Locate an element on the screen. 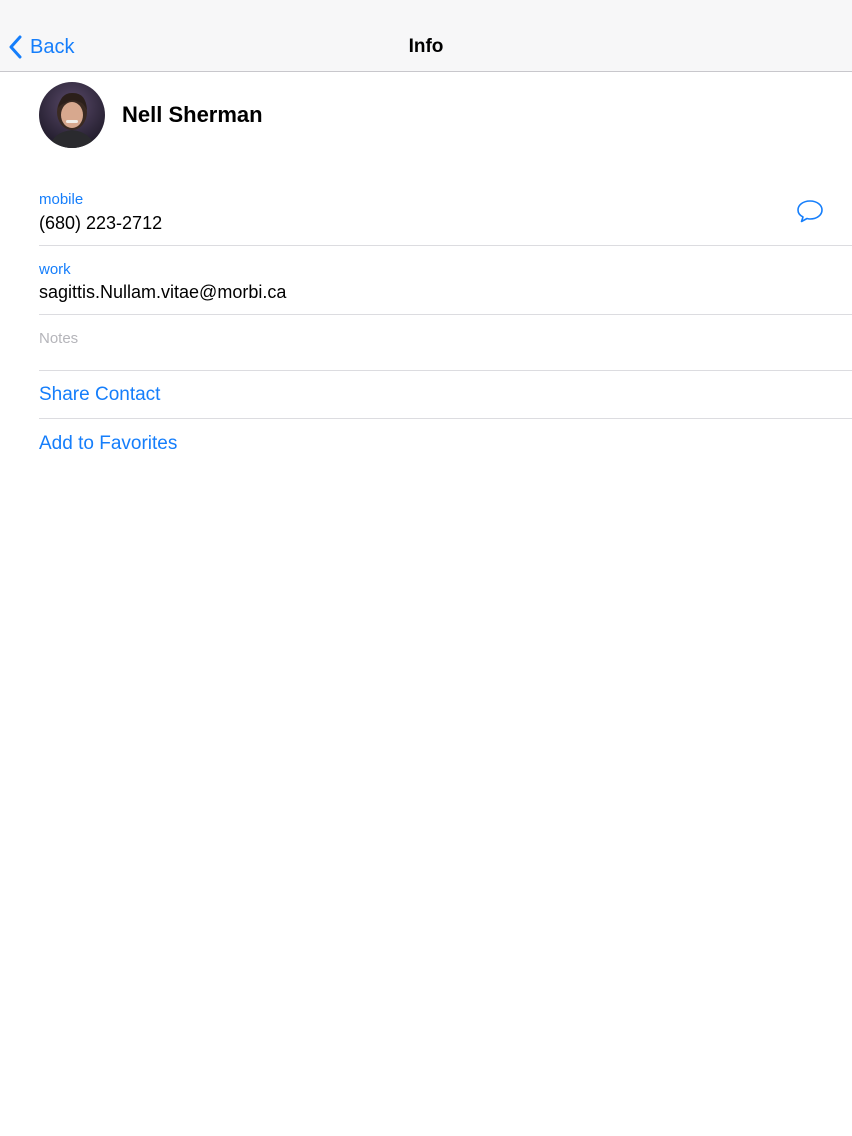 The width and height of the screenshot is (852, 1136). contact-name: Nell Sherman is located at coordinates (192, 114).